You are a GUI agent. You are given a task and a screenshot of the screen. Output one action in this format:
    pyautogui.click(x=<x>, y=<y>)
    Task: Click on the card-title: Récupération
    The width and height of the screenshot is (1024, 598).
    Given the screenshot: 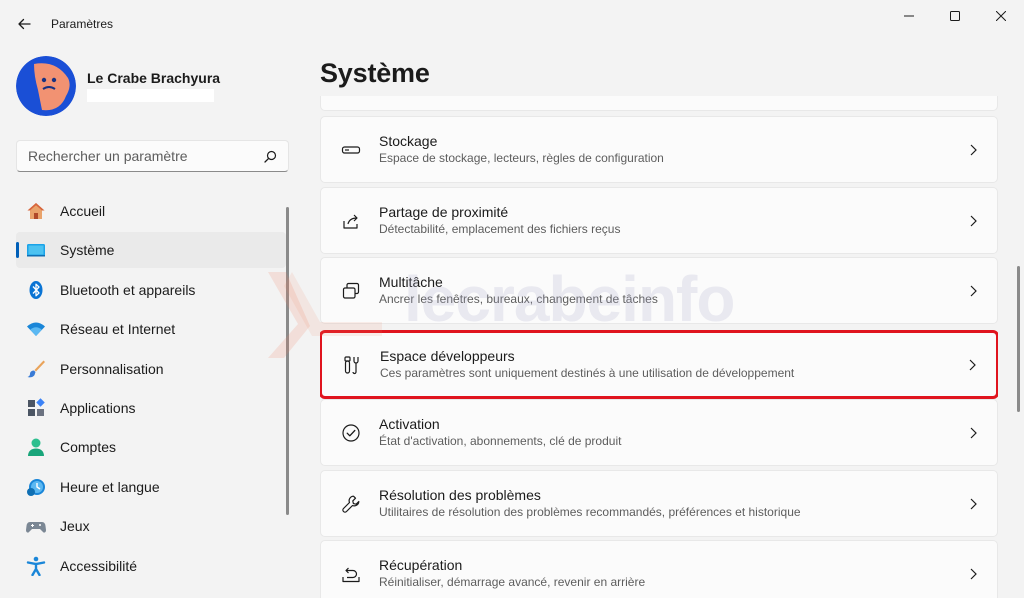 What is the action you would take?
    pyautogui.click(x=421, y=565)
    